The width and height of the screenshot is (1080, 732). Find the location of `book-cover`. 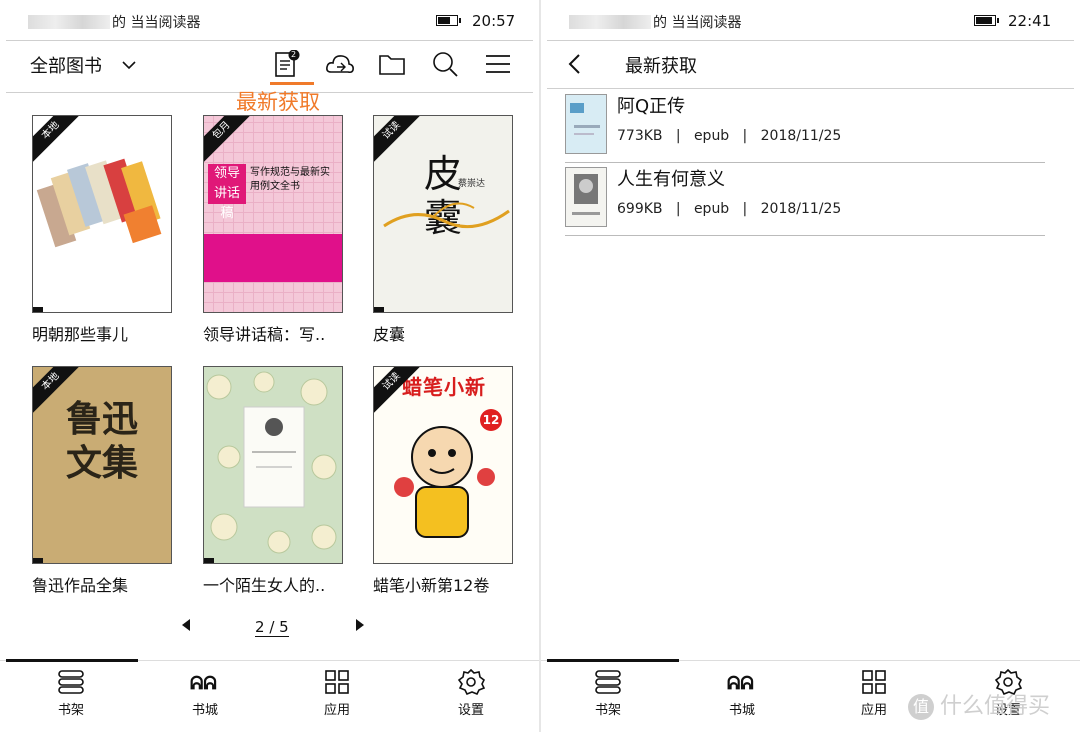

book-cover is located at coordinates (273, 465).